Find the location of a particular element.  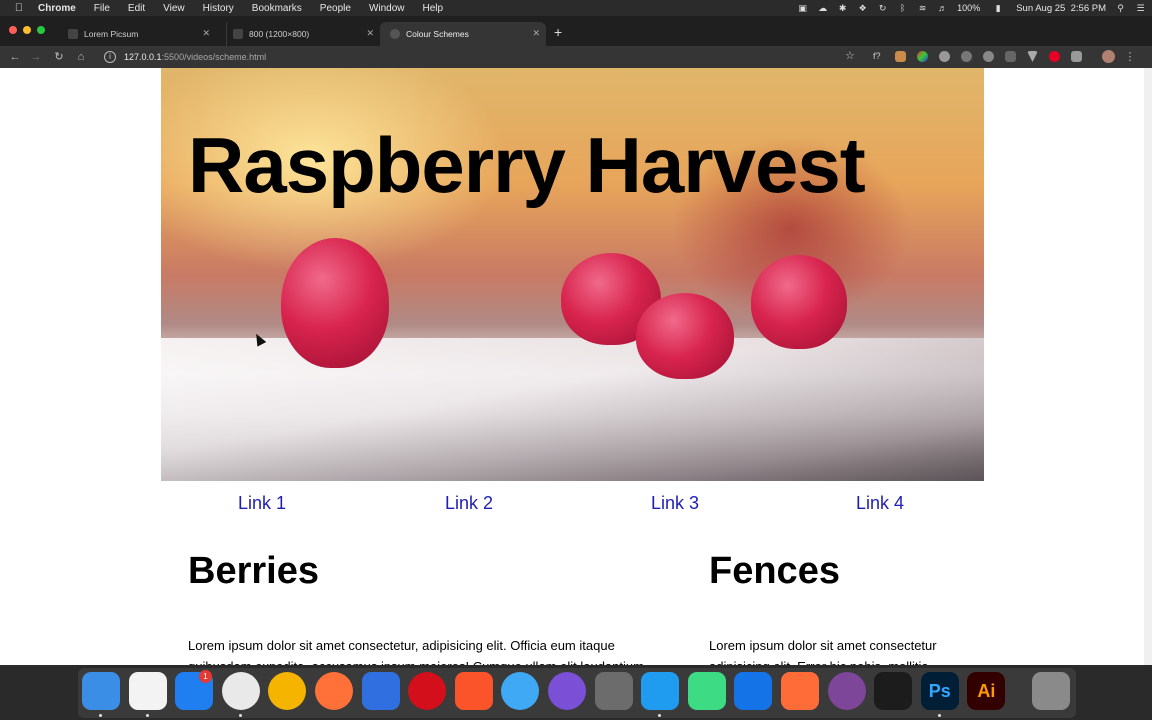

firefox-developer-icon is located at coordinates (380, 691).